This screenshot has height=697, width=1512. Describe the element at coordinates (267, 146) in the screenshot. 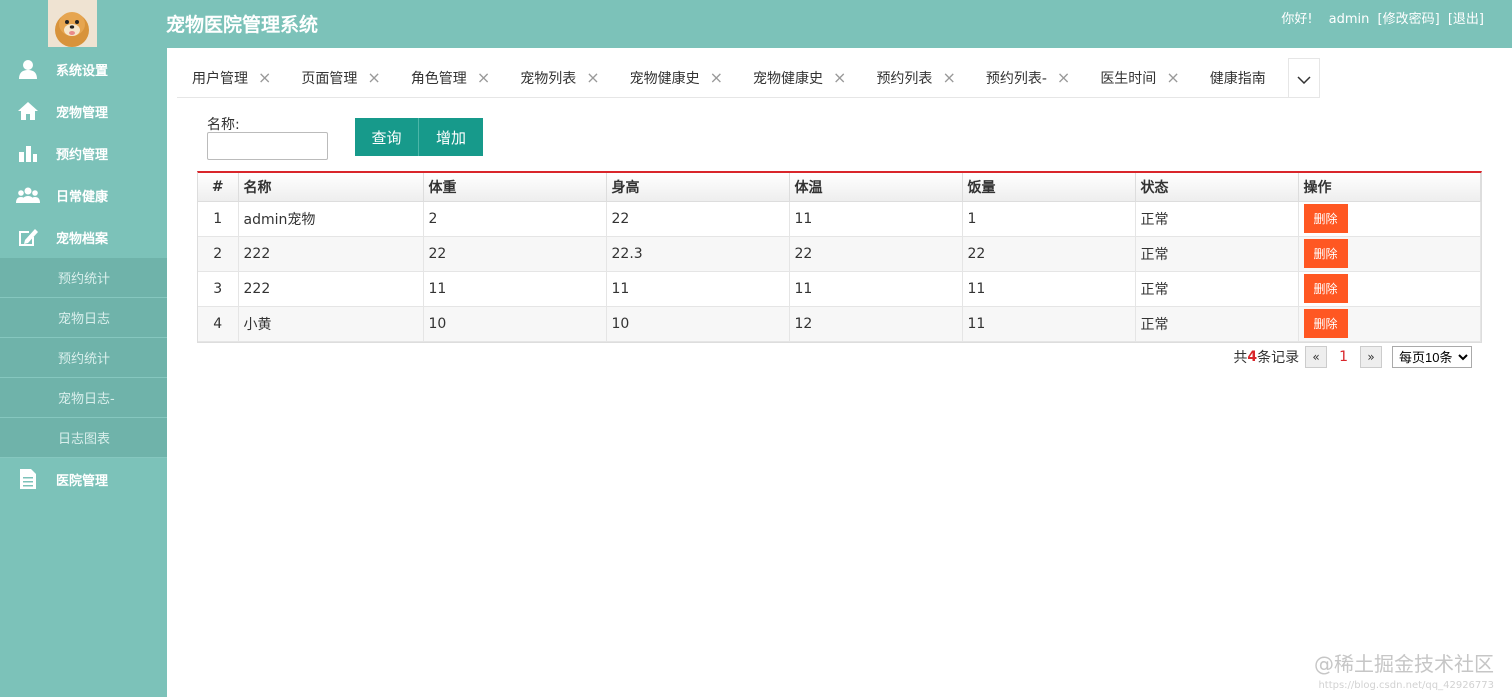

I see `name-search-input` at that location.